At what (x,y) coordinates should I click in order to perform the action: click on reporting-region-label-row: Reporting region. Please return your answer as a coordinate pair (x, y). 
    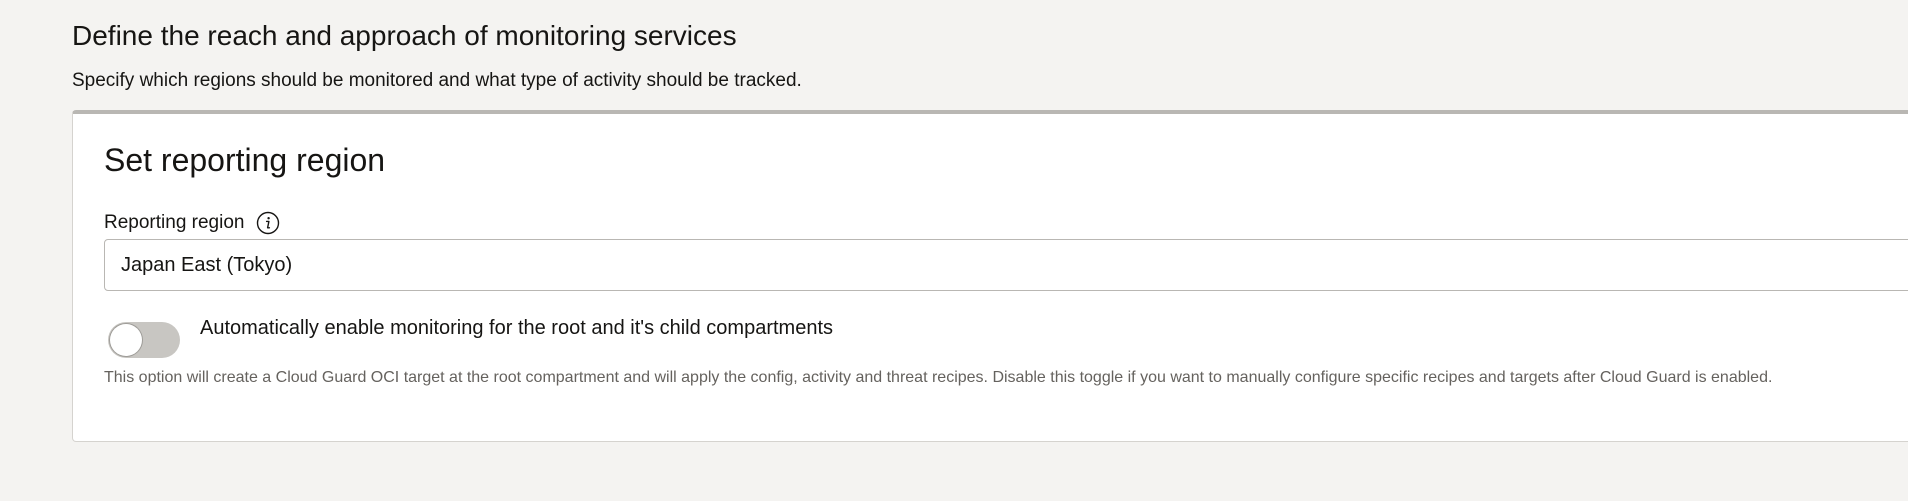
    Looking at the image, I should click on (192, 223).